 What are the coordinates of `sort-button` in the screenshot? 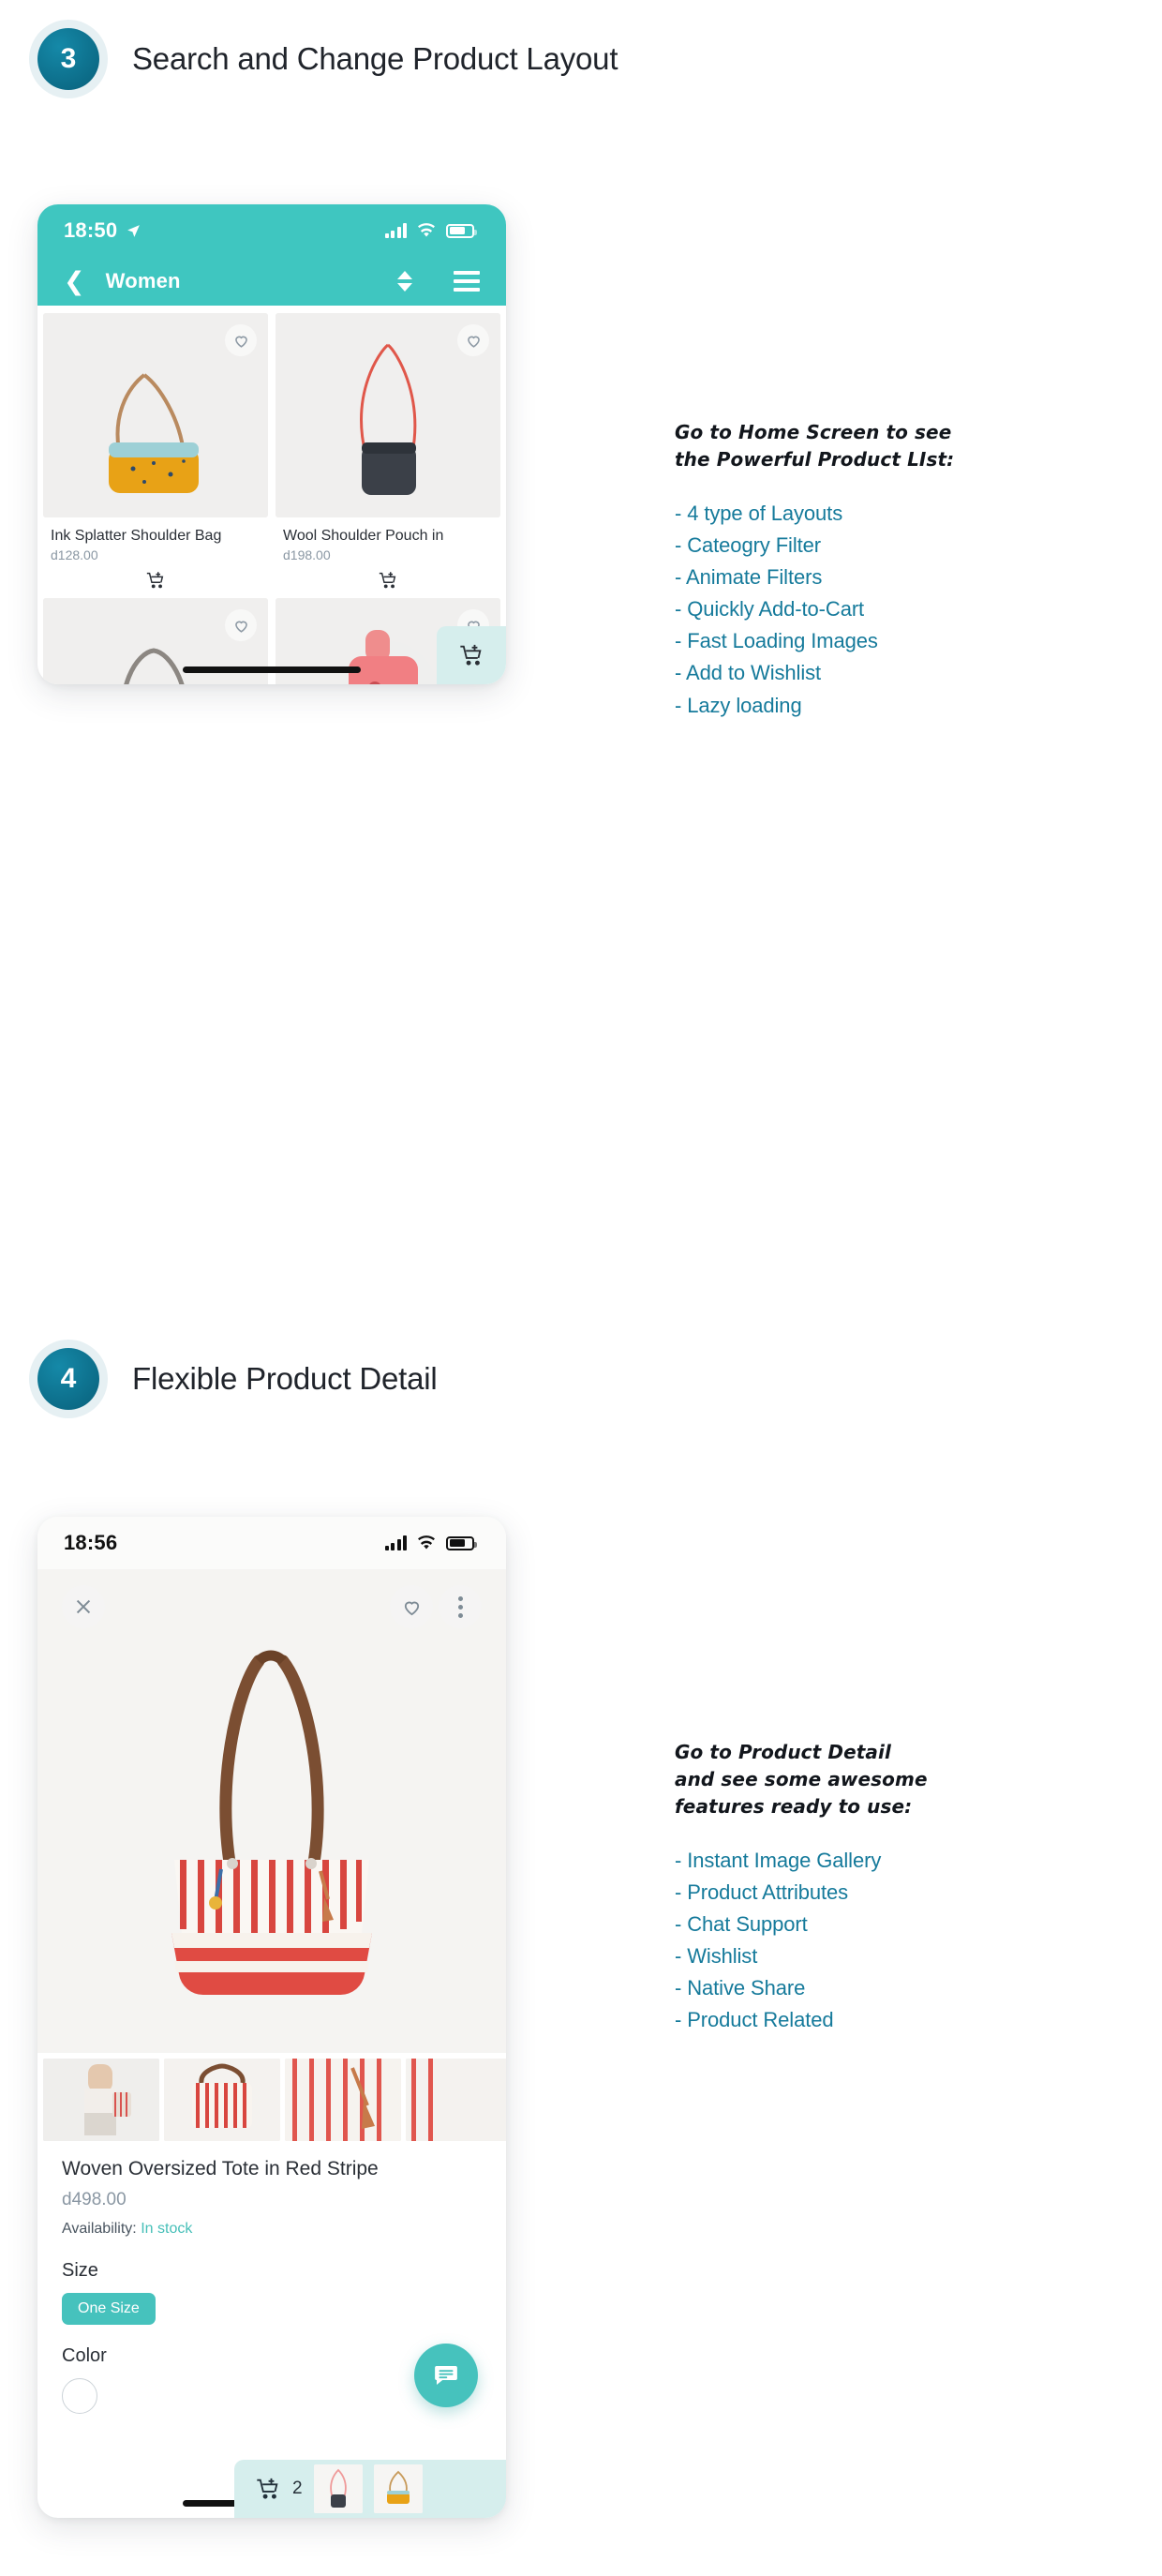 It's located at (404, 281).